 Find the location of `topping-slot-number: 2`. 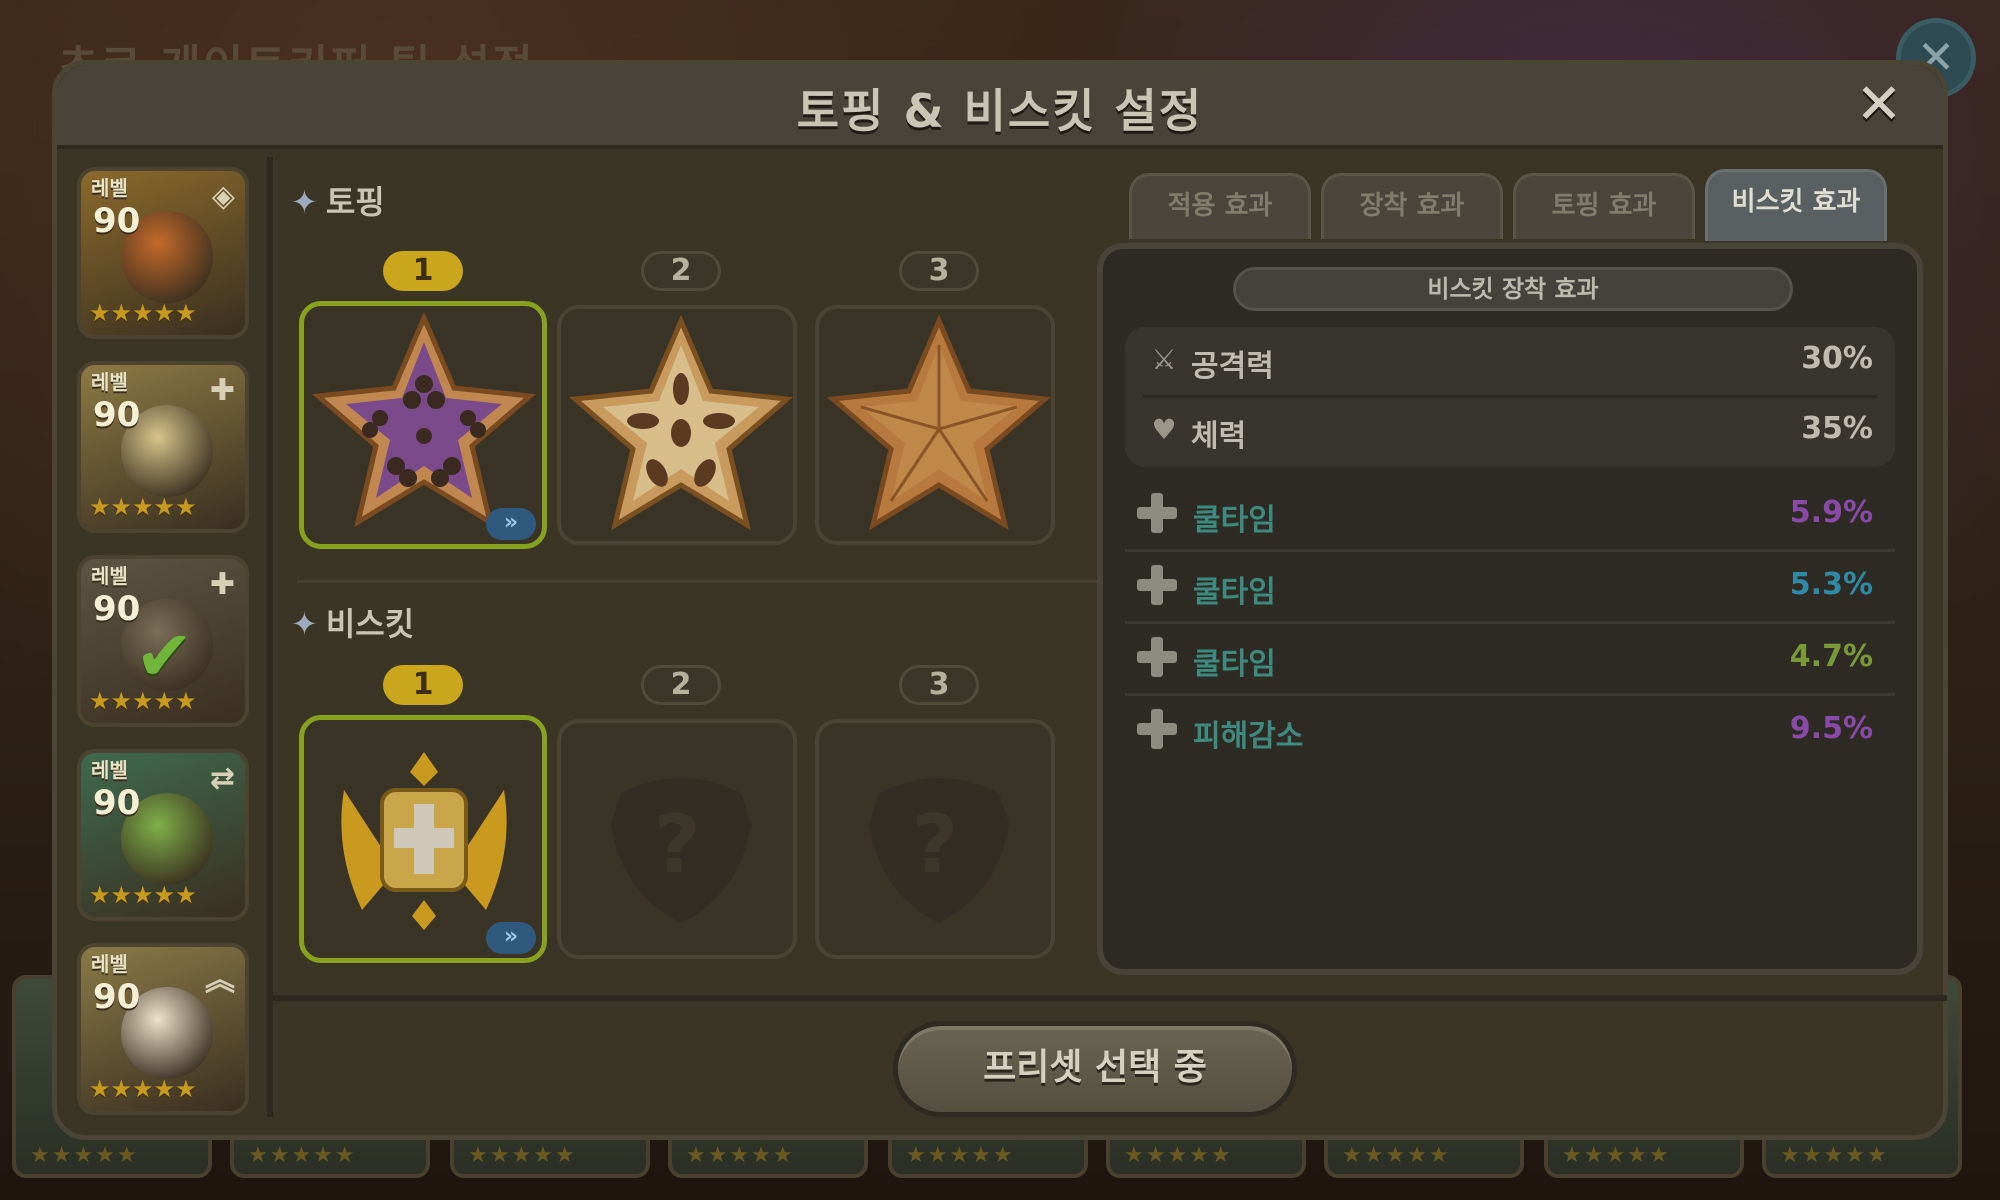

topping-slot-number: 2 is located at coordinates (681, 271).